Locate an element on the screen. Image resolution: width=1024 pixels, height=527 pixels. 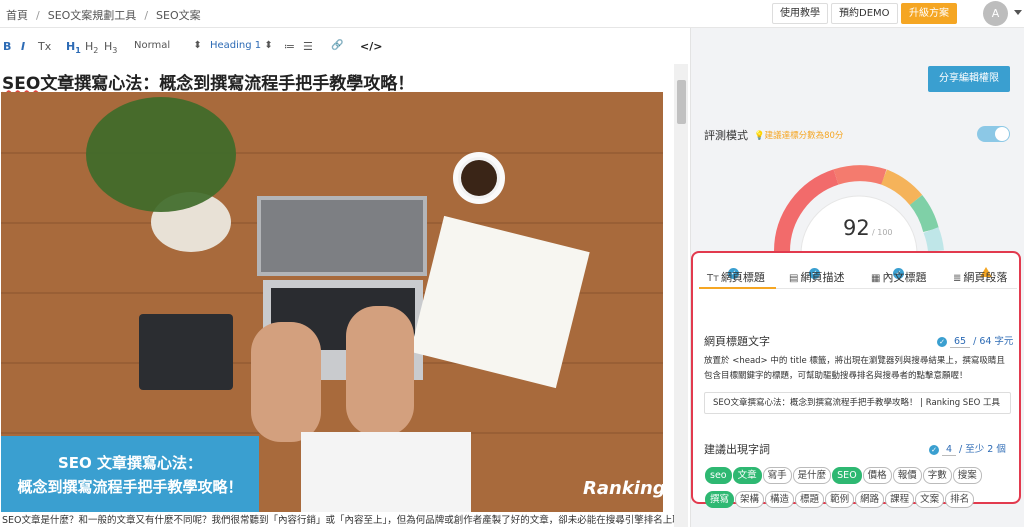
keyword-tag: 文章 is located at coordinates (747, 475).